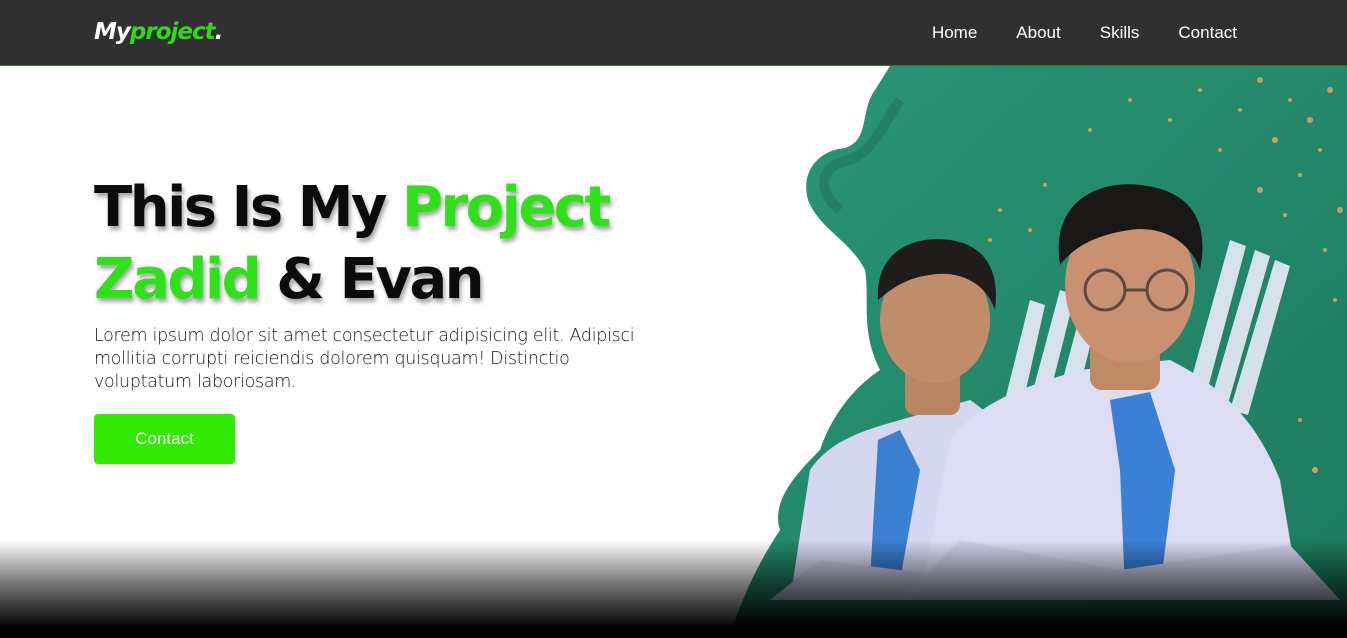 The height and width of the screenshot is (638, 1347). What do you see at coordinates (954, 33) in the screenshot?
I see `nav-link-home: Home` at bounding box center [954, 33].